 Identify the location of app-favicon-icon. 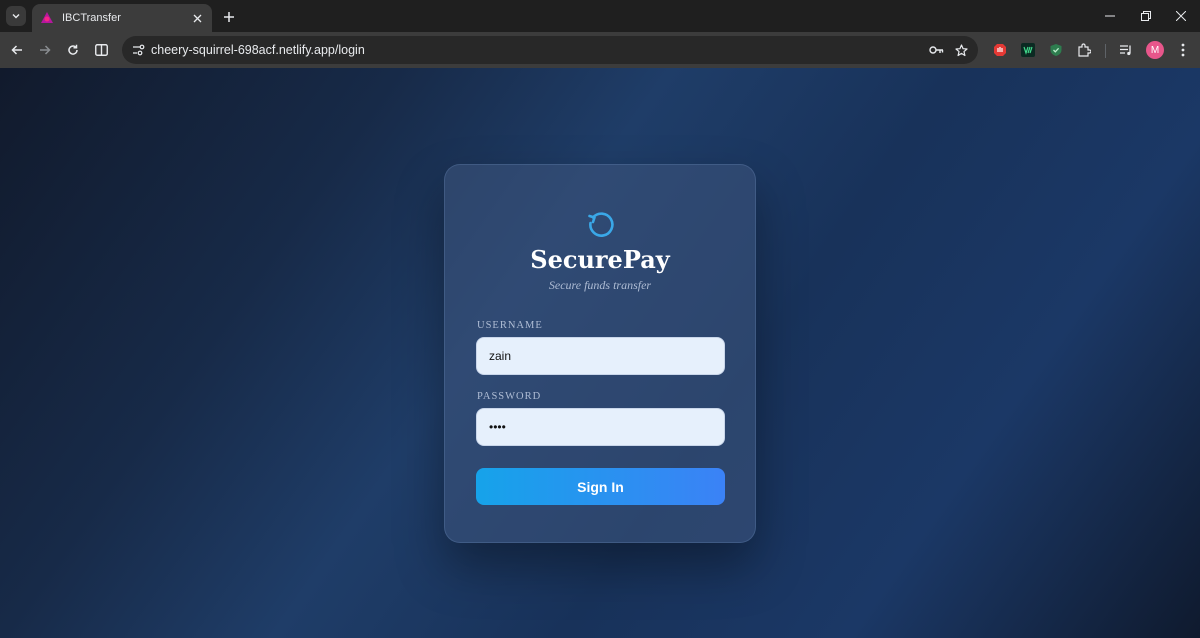
(47, 17).